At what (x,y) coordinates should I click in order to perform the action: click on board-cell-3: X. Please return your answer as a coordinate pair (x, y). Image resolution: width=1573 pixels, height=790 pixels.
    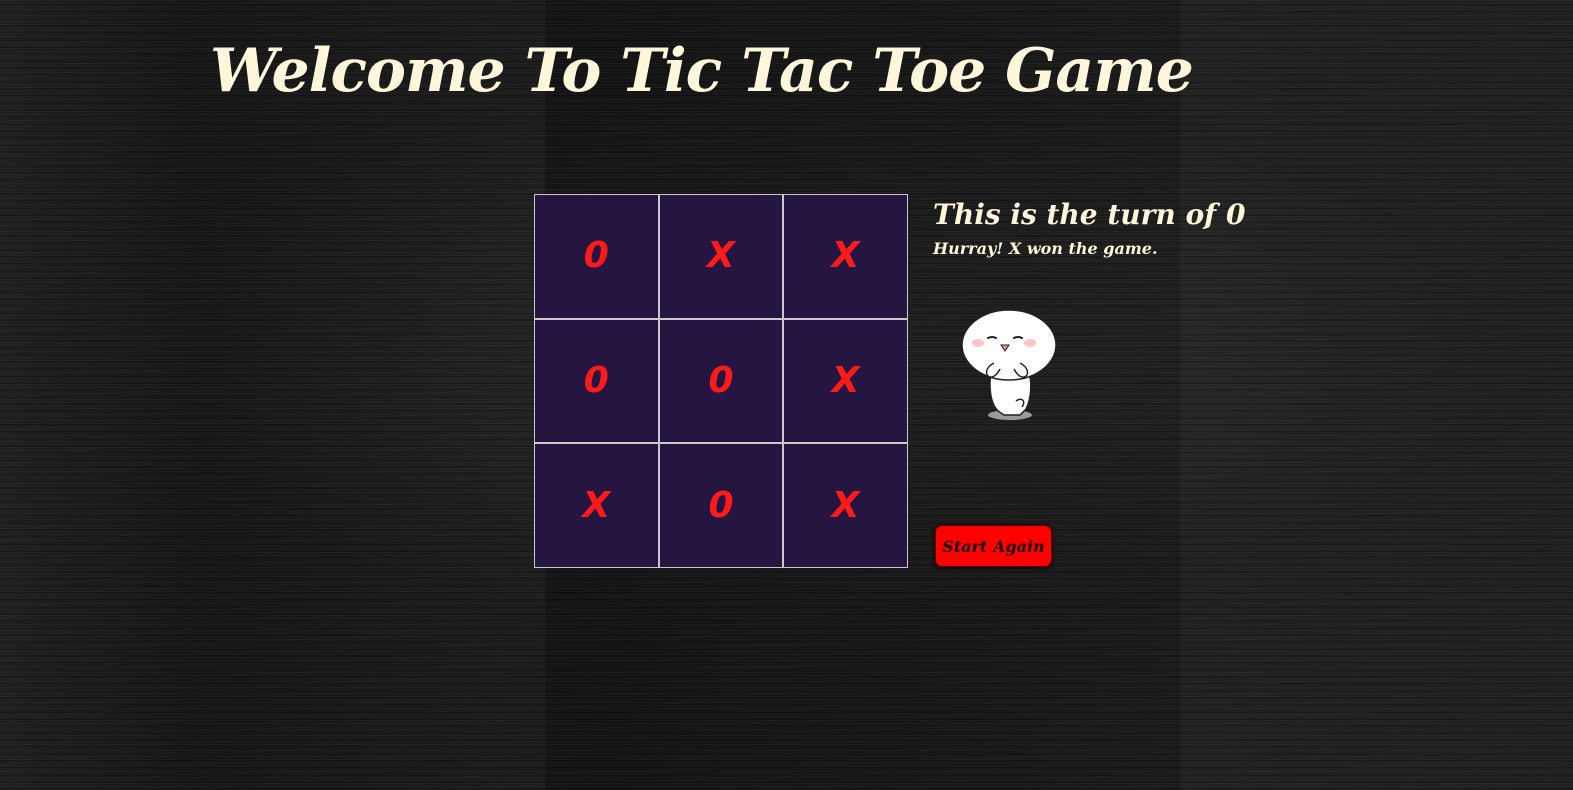
    Looking at the image, I should click on (845, 256).